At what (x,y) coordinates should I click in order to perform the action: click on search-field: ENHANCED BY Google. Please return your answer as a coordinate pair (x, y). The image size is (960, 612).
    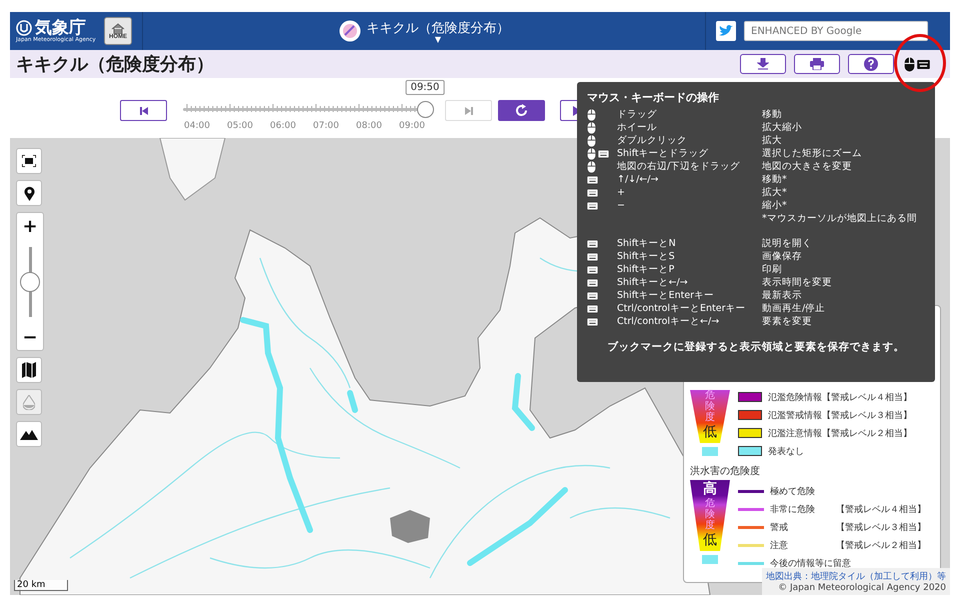
    Looking at the image, I should click on (836, 31).